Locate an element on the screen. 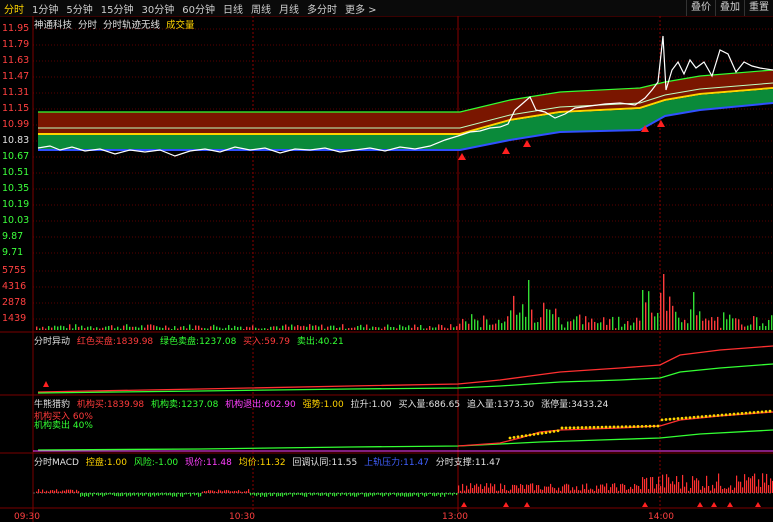 The image size is (773, 522). buy-signal-marker is located at coordinates (527, 143).